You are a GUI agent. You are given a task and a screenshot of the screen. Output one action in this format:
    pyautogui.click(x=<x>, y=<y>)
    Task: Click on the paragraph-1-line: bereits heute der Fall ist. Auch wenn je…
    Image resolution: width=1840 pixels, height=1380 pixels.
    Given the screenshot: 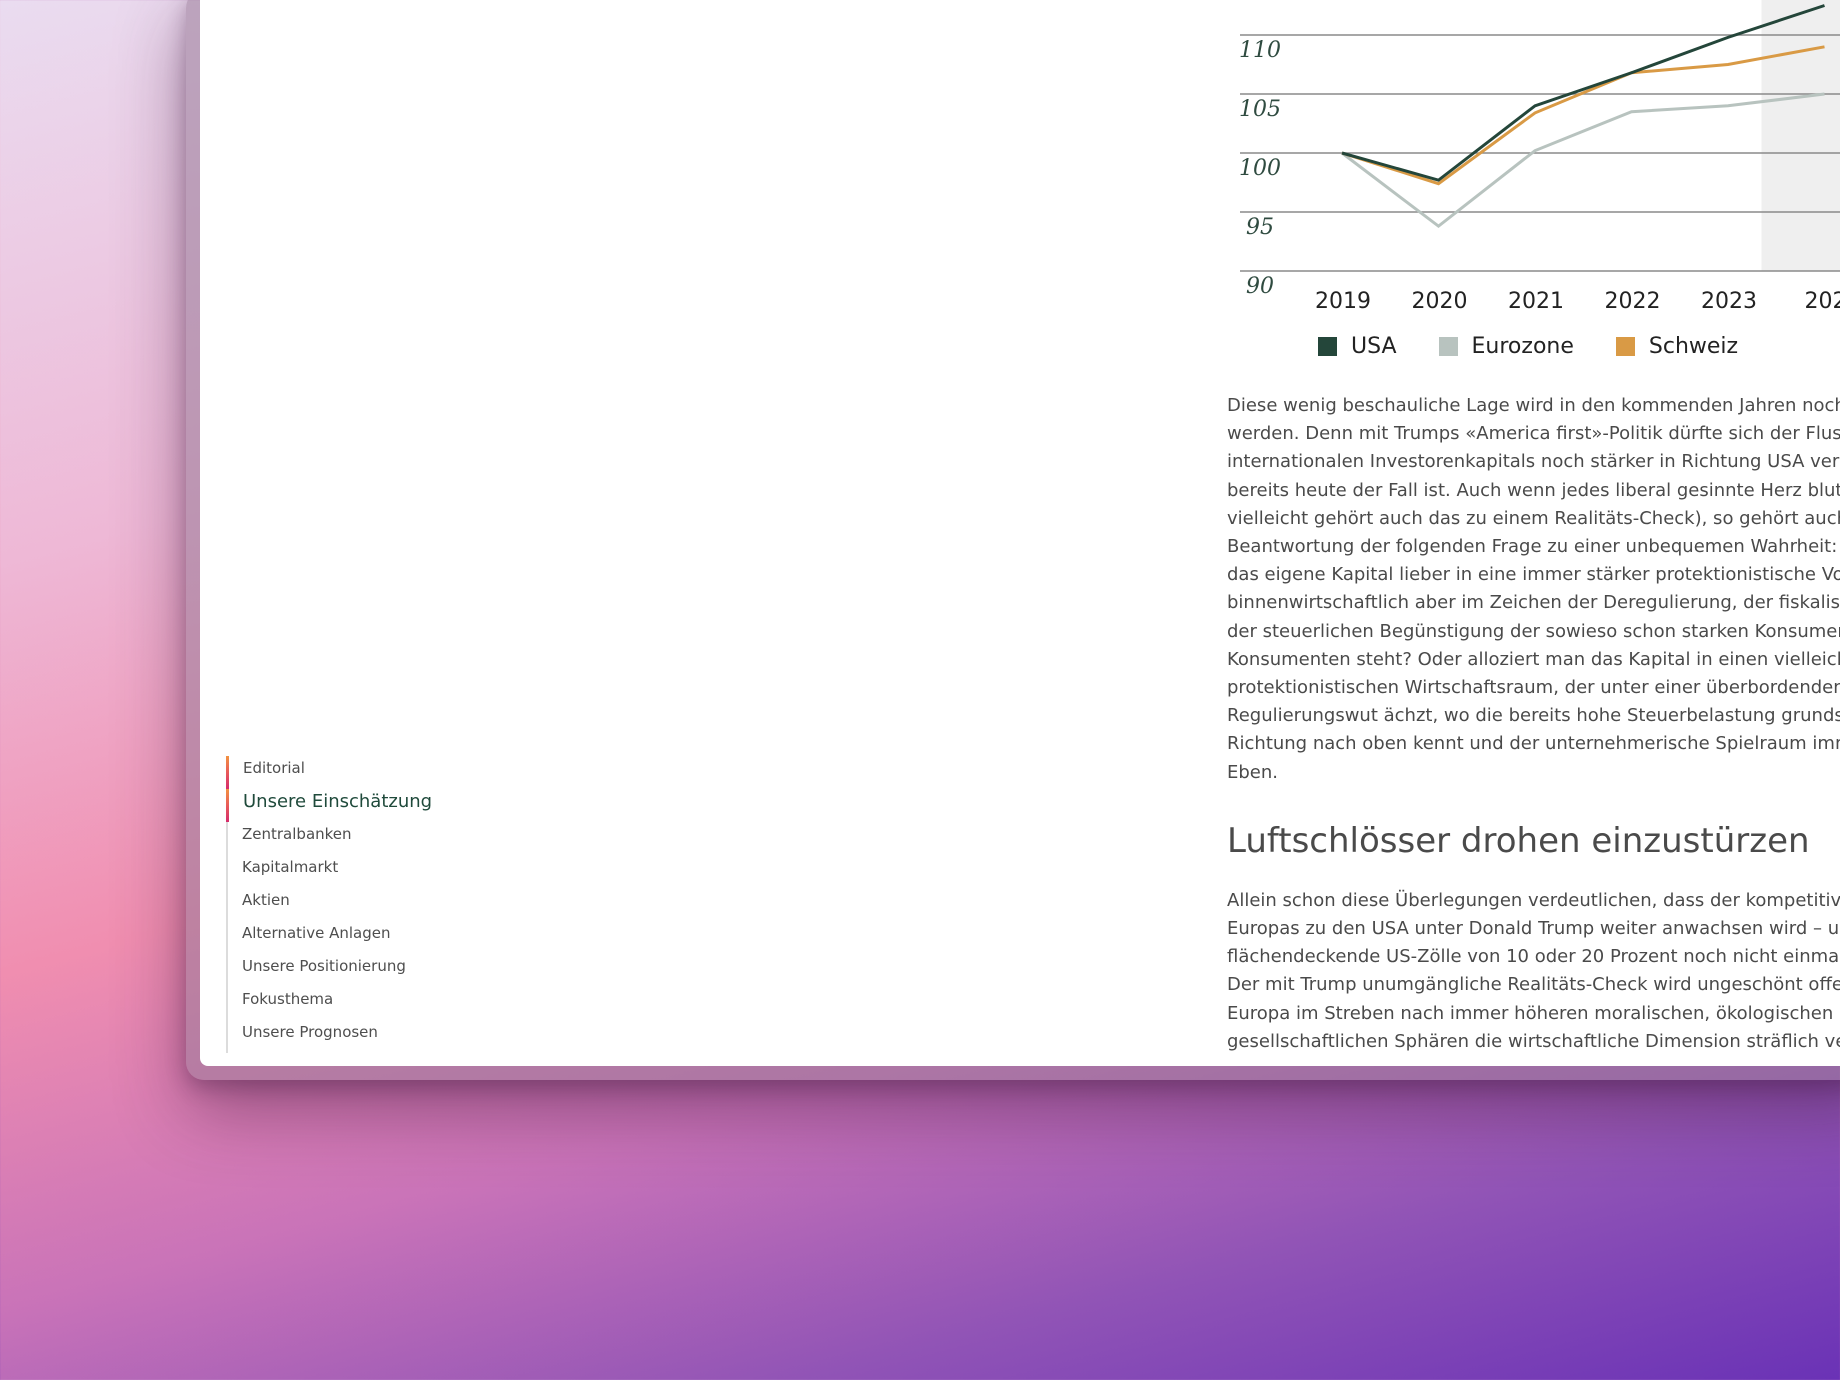 What is the action you would take?
    pyautogui.click(x=1533, y=490)
    